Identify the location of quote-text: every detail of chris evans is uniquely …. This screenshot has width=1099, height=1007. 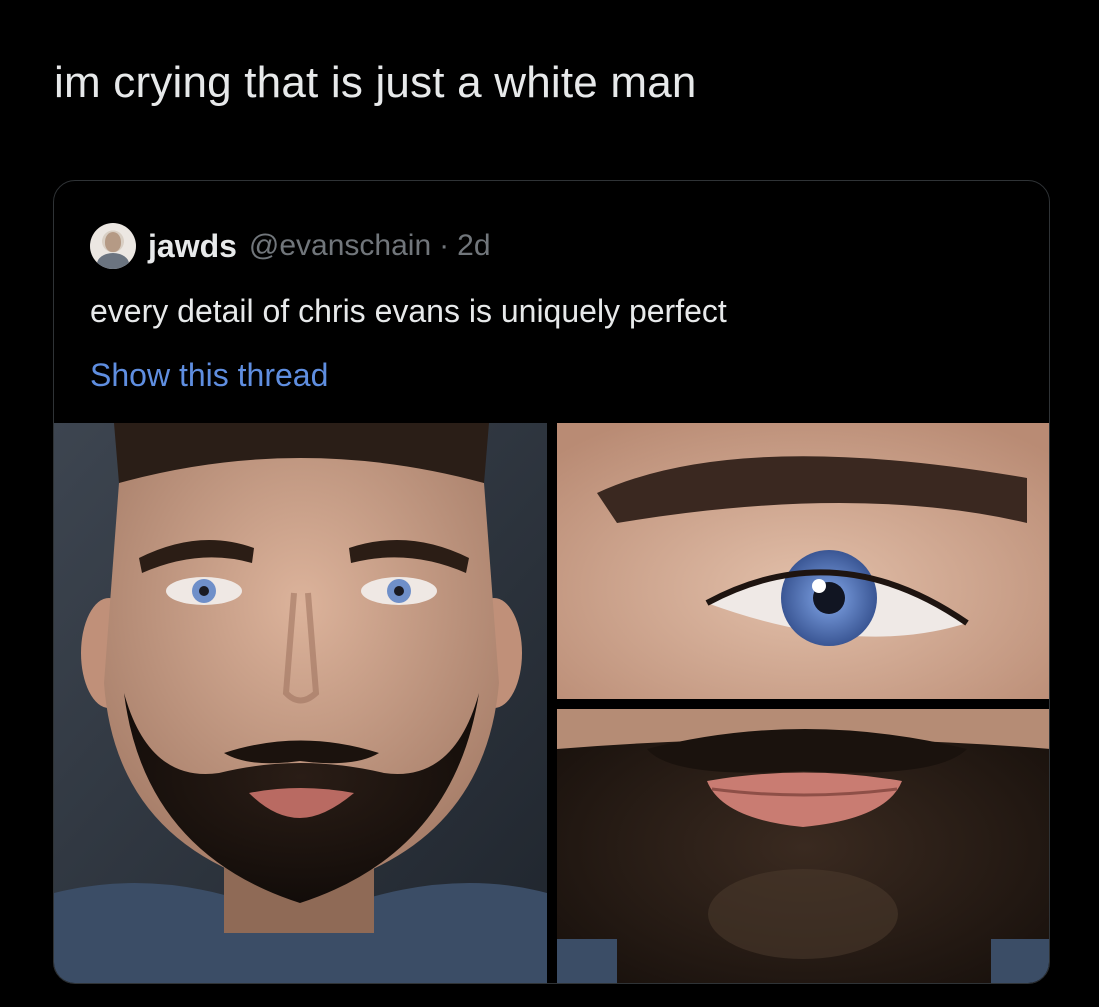
(408, 311).